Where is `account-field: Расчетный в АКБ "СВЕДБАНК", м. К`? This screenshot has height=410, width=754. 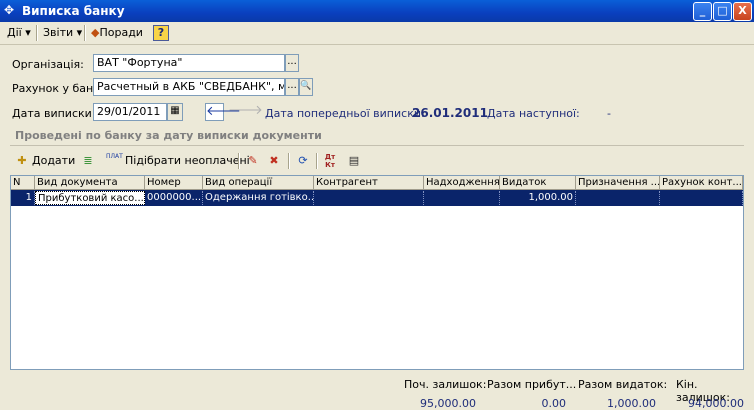 account-field: Расчетный в АКБ "СВЕДБАНК", м. К is located at coordinates (189, 87).